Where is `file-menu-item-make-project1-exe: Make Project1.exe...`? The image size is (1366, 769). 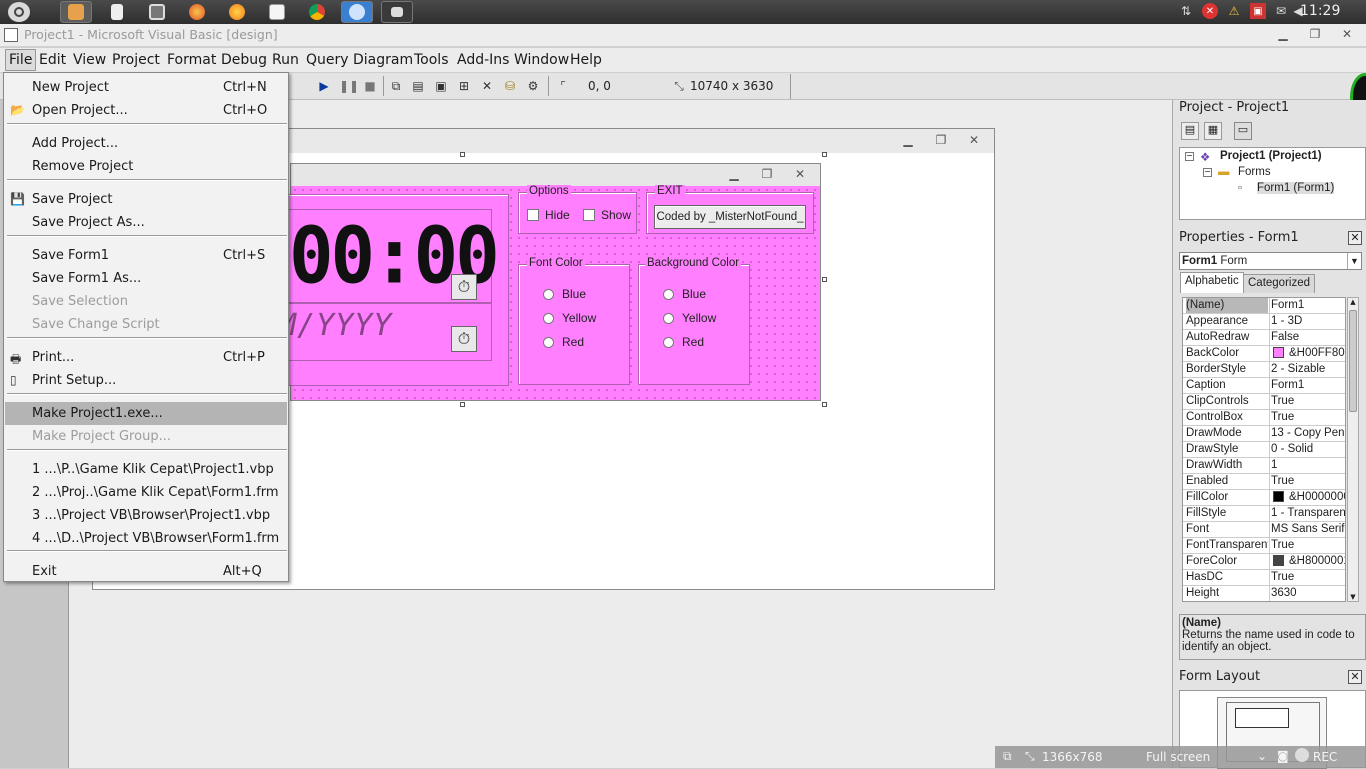
file-menu-item-make-project1-exe: Make Project1.exe... is located at coordinates (146, 413).